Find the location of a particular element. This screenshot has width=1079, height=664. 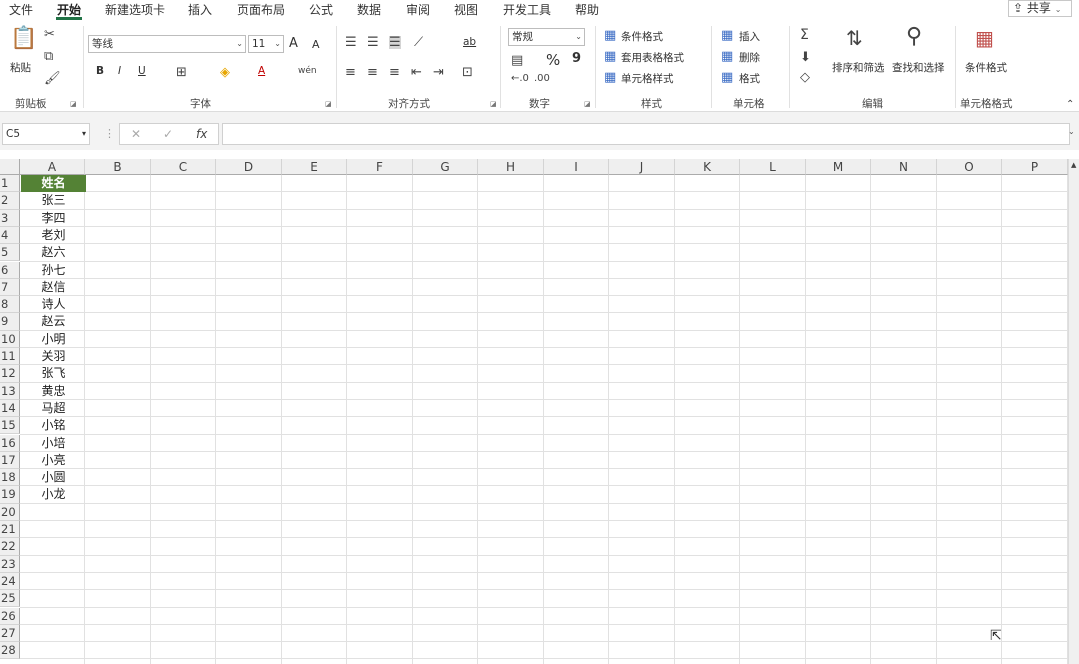

cut-icon: ✂ is located at coordinates (49, 34).